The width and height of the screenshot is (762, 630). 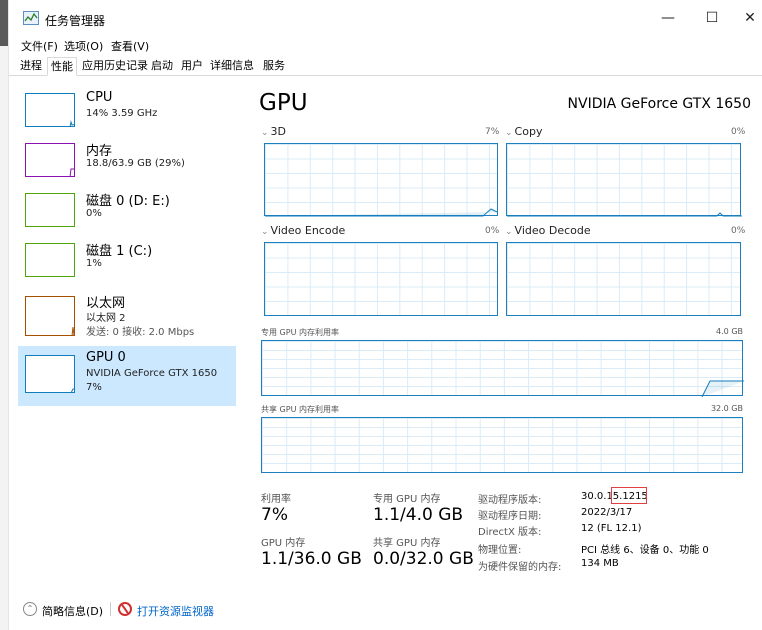 What do you see at coordinates (50, 260) in the screenshot?
I see `disk-1-thumbnail-graph` at bounding box center [50, 260].